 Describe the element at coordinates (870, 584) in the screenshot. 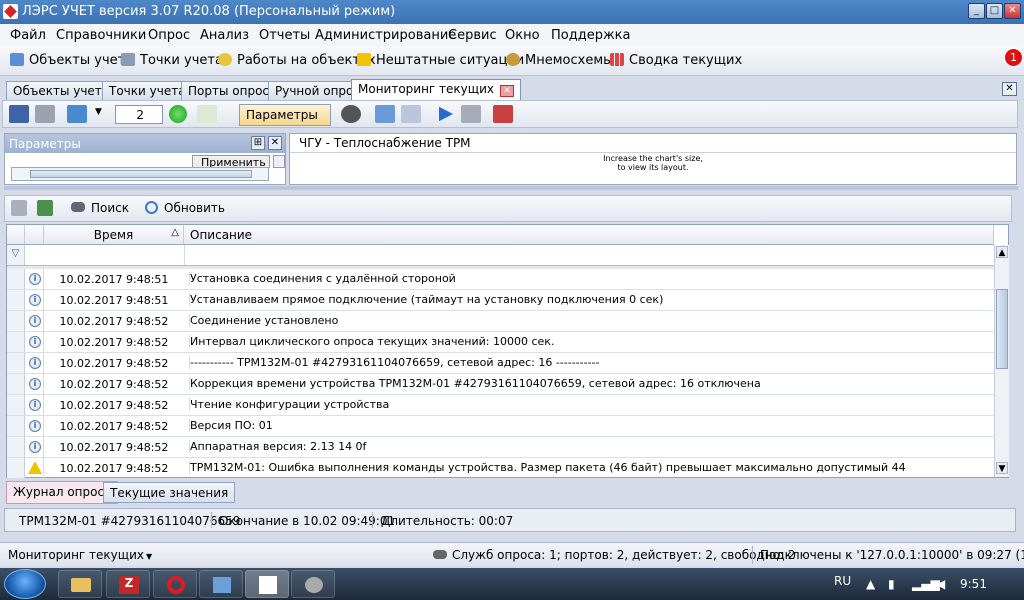

I see `tray-arrow-icon: ▲` at that location.